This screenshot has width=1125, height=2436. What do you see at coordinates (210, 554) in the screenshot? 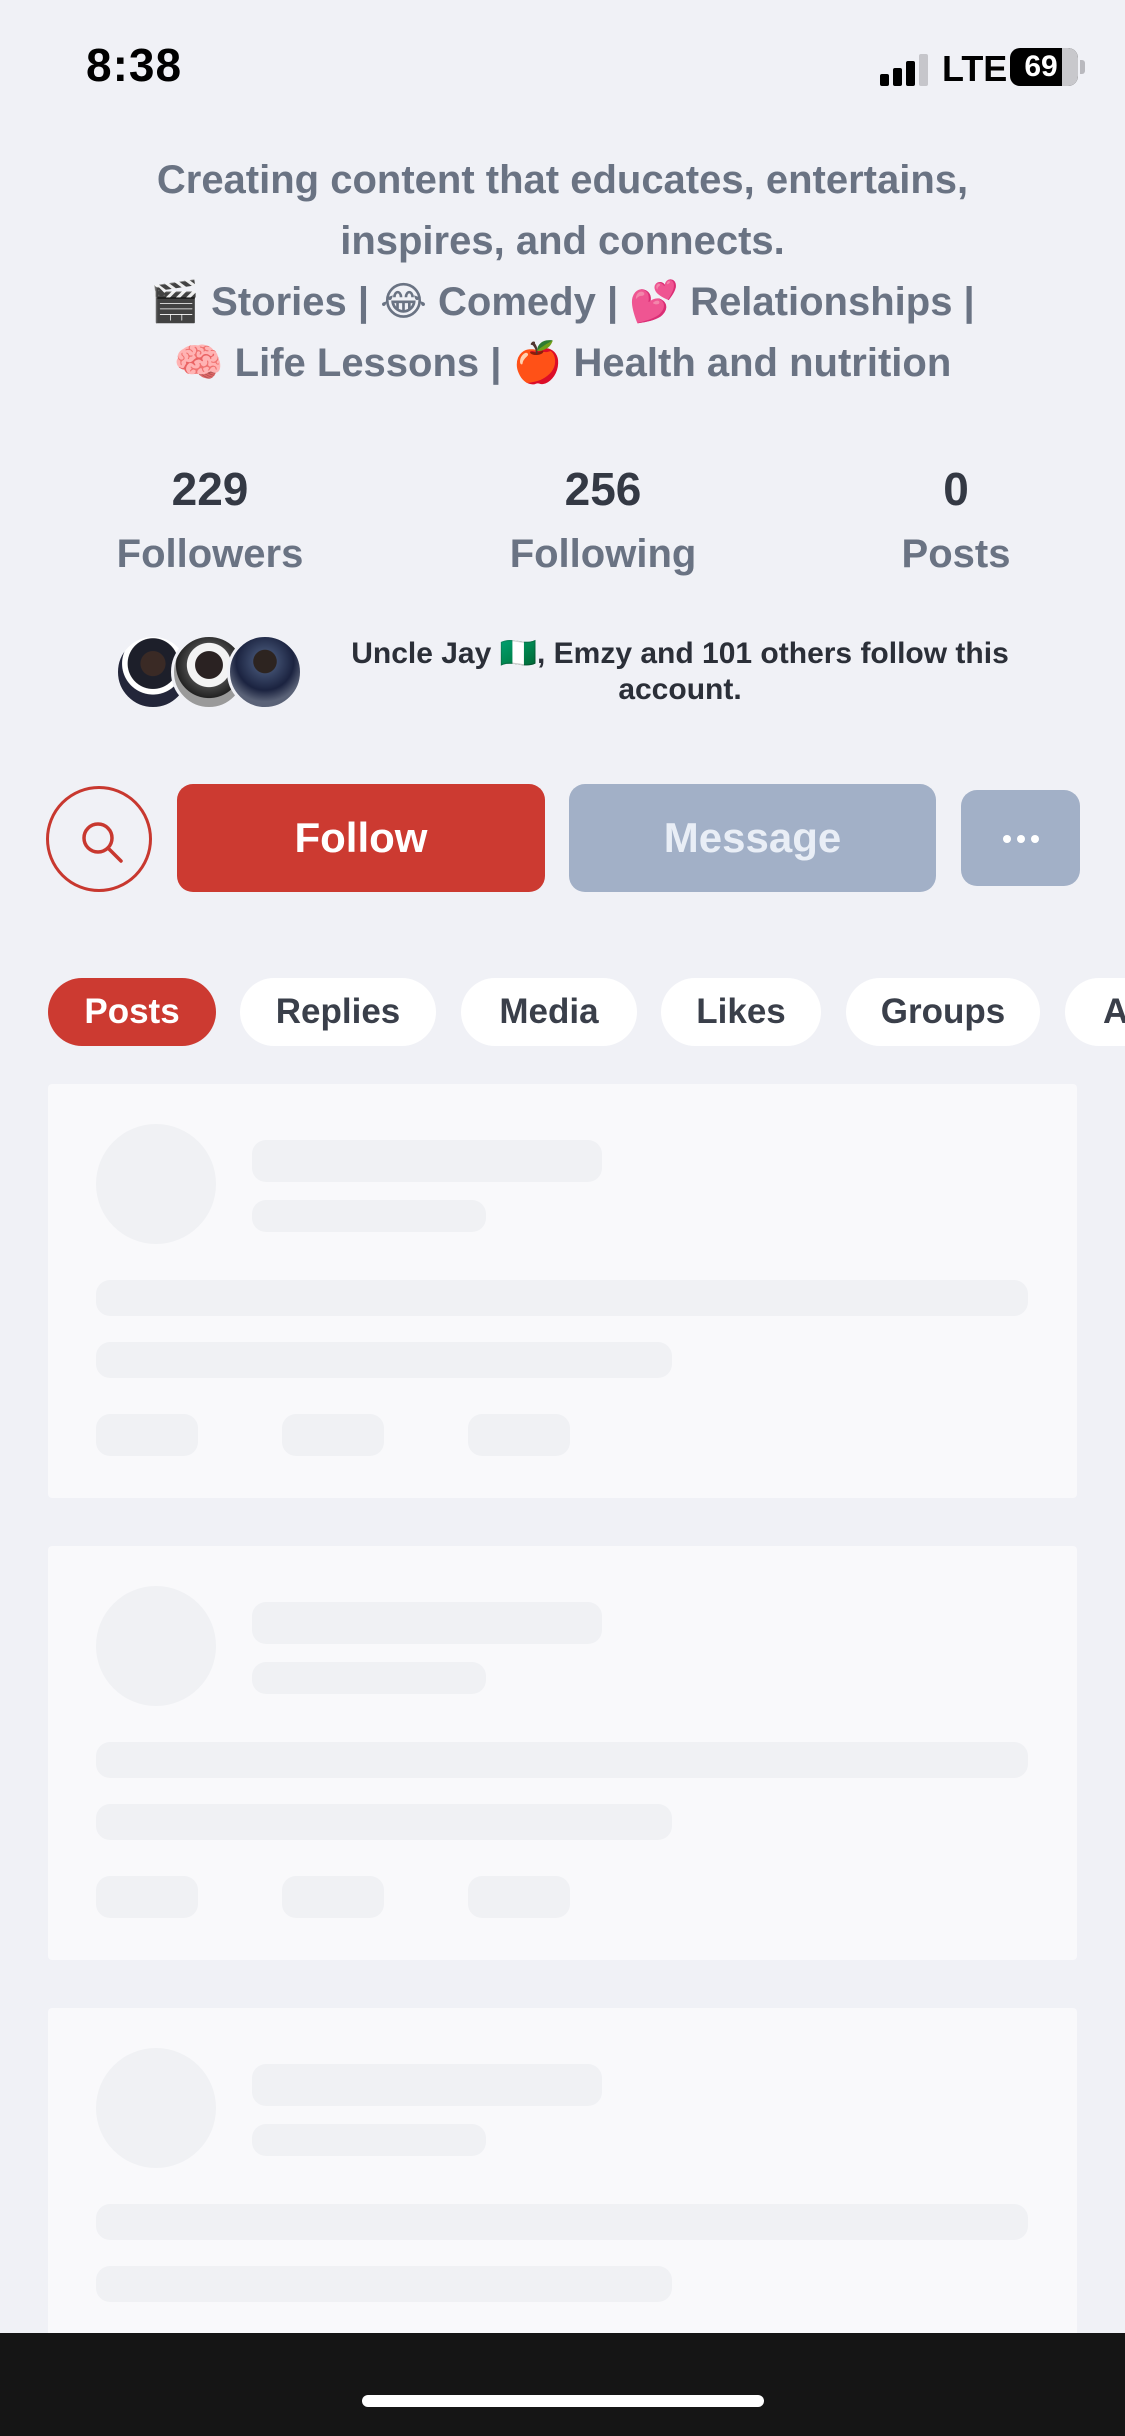
I see `followers-label: Followers` at bounding box center [210, 554].